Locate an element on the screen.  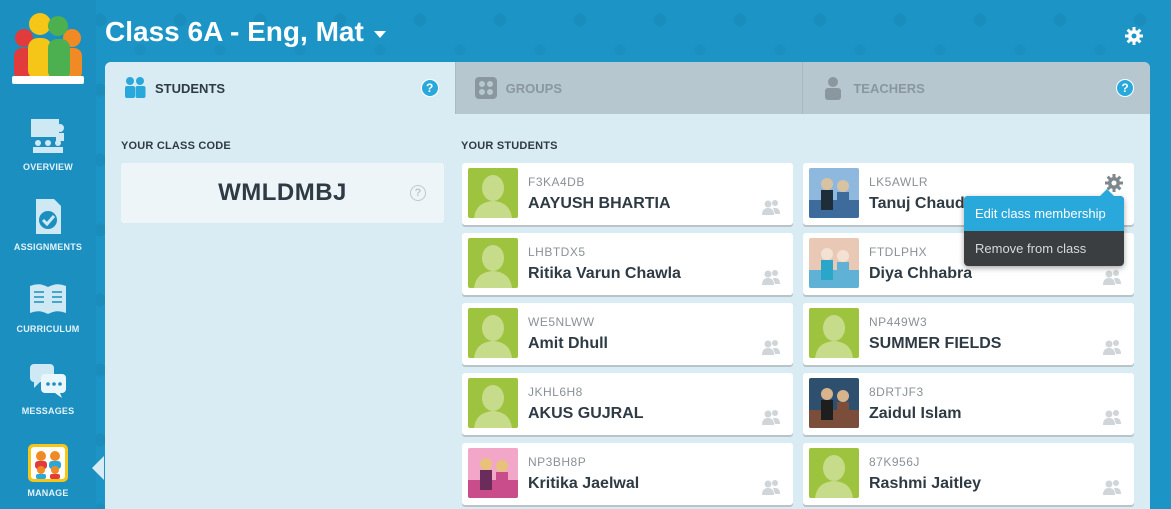
sidebar-item-label: MANAGE is located at coordinates (48, 493).